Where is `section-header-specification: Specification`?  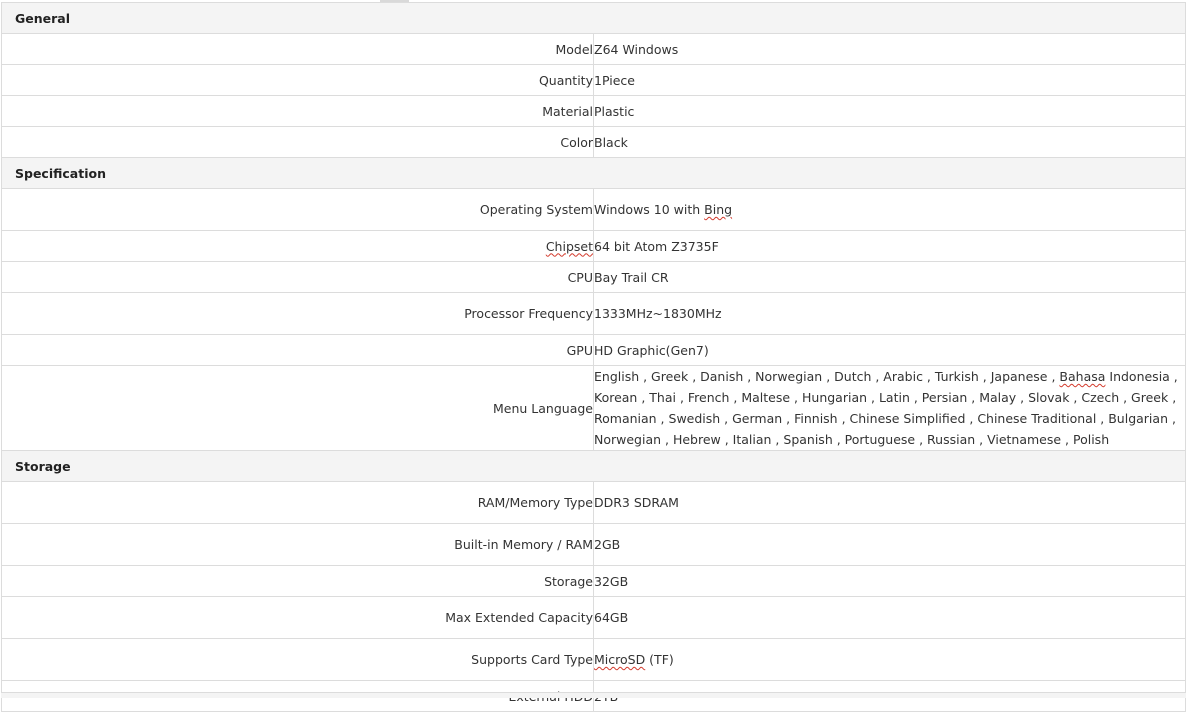
section-header-specification: Specification is located at coordinates (593, 173).